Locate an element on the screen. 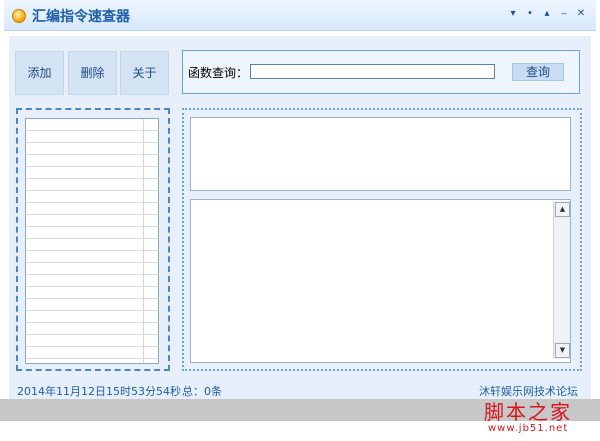 This screenshot has height=441, width=600. watermark-text: 脚本之家 is located at coordinates (528, 412).